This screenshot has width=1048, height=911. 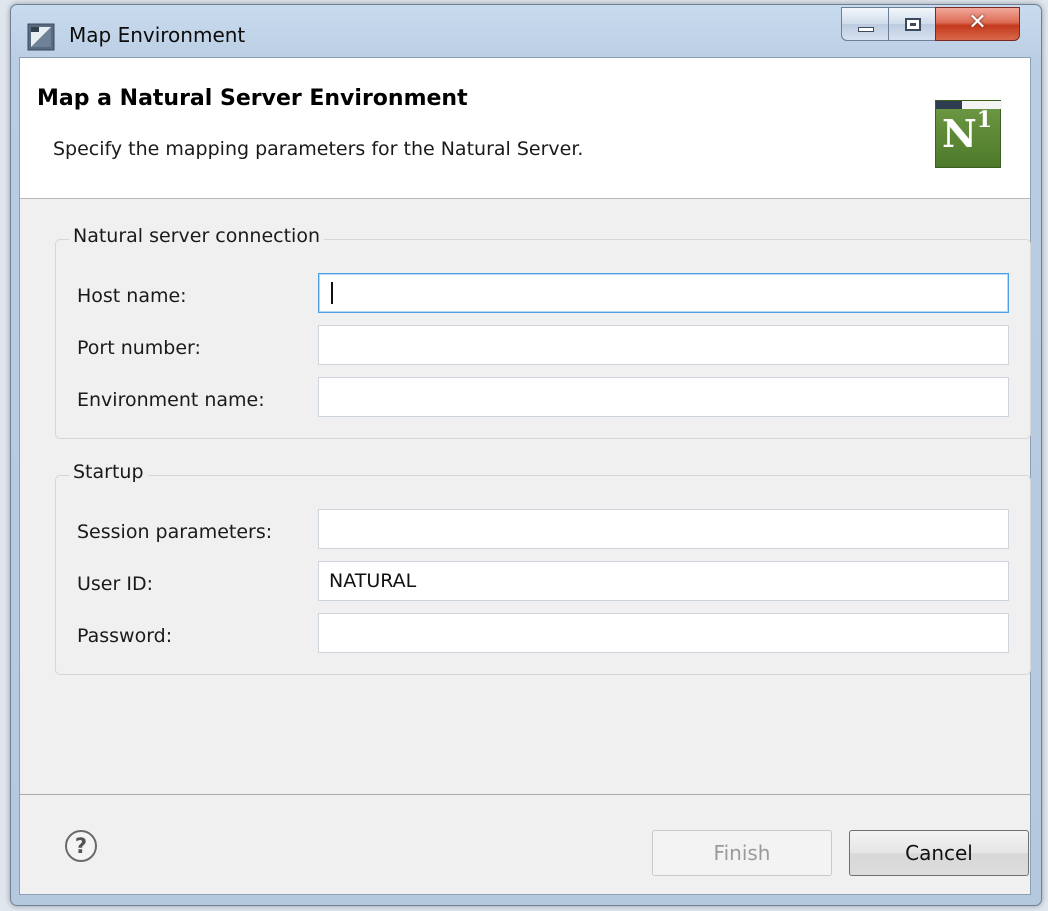 What do you see at coordinates (663, 345) in the screenshot?
I see `port-number-input` at bounding box center [663, 345].